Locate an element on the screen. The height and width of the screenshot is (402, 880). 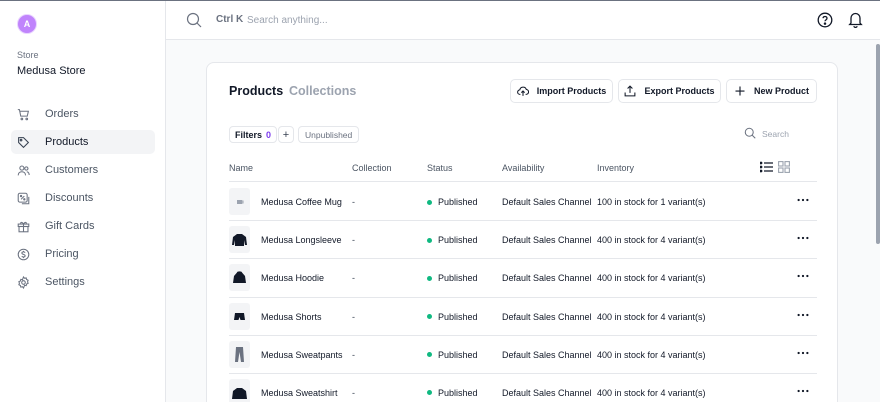
tag-icon is located at coordinates (23, 142).